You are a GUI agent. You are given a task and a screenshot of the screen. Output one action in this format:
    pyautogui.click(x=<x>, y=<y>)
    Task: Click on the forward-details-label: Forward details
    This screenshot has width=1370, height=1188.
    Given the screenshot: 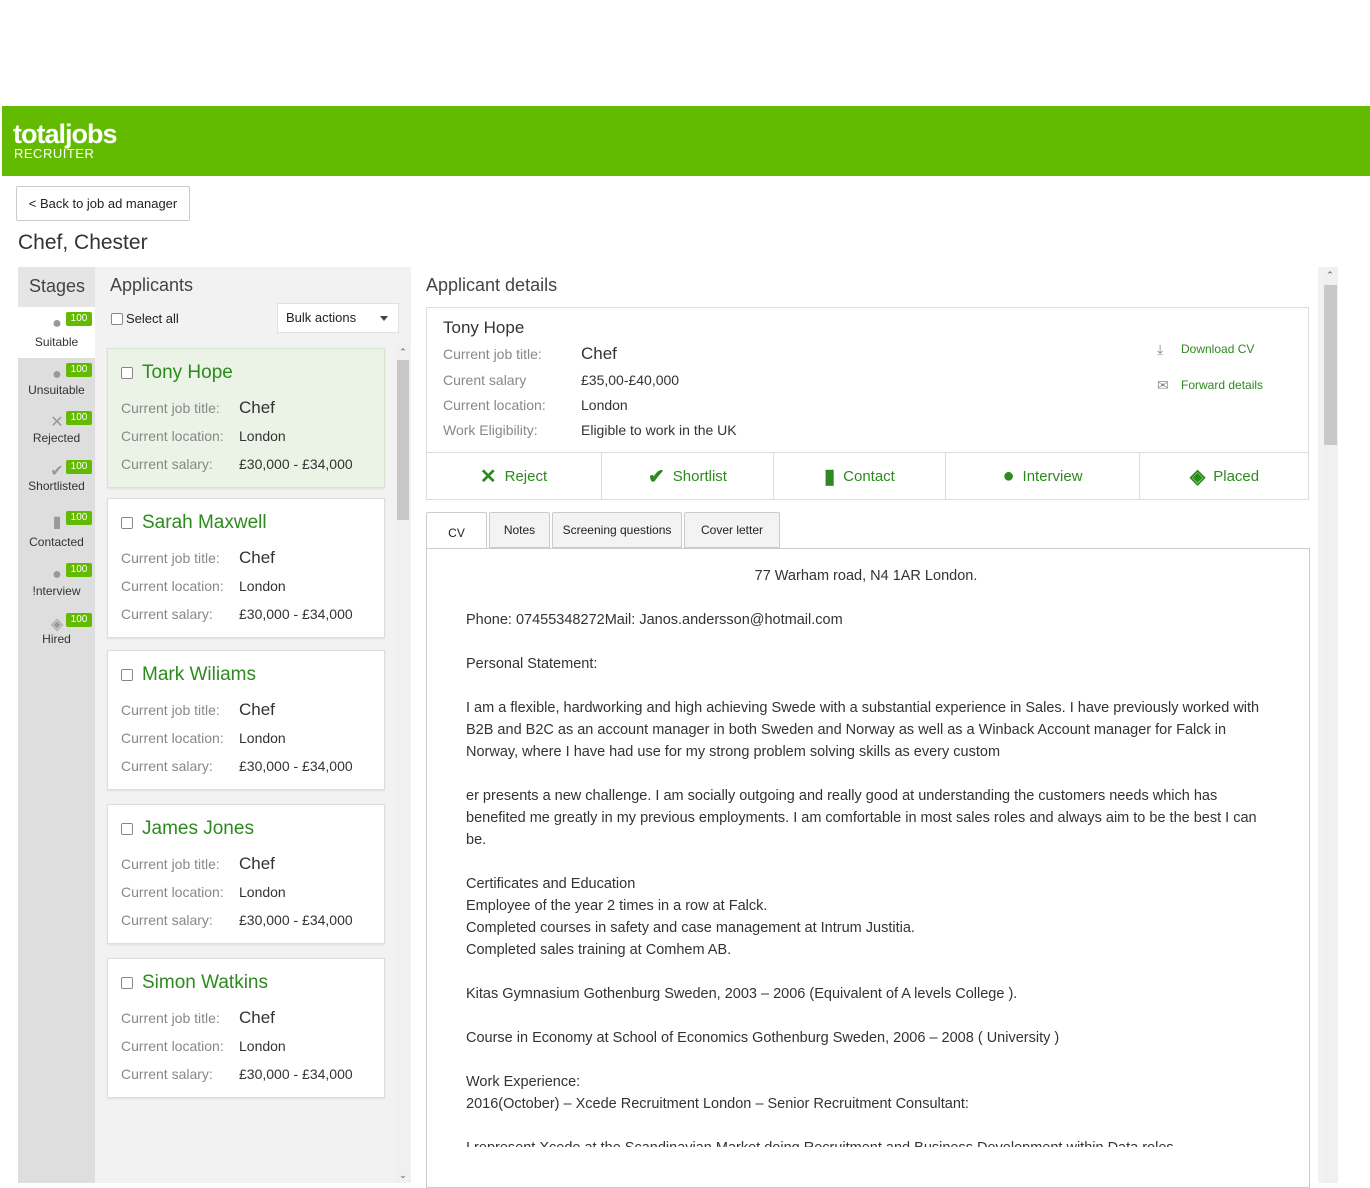 What is the action you would take?
    pyautogui.click(x=1222, y=385)
    